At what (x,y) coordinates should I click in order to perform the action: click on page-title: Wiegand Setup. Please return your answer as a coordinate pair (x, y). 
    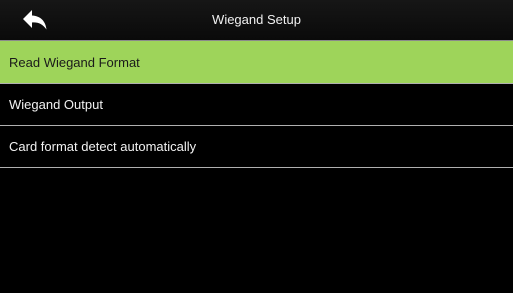
    Looking at the image, I should click on (256, 19).